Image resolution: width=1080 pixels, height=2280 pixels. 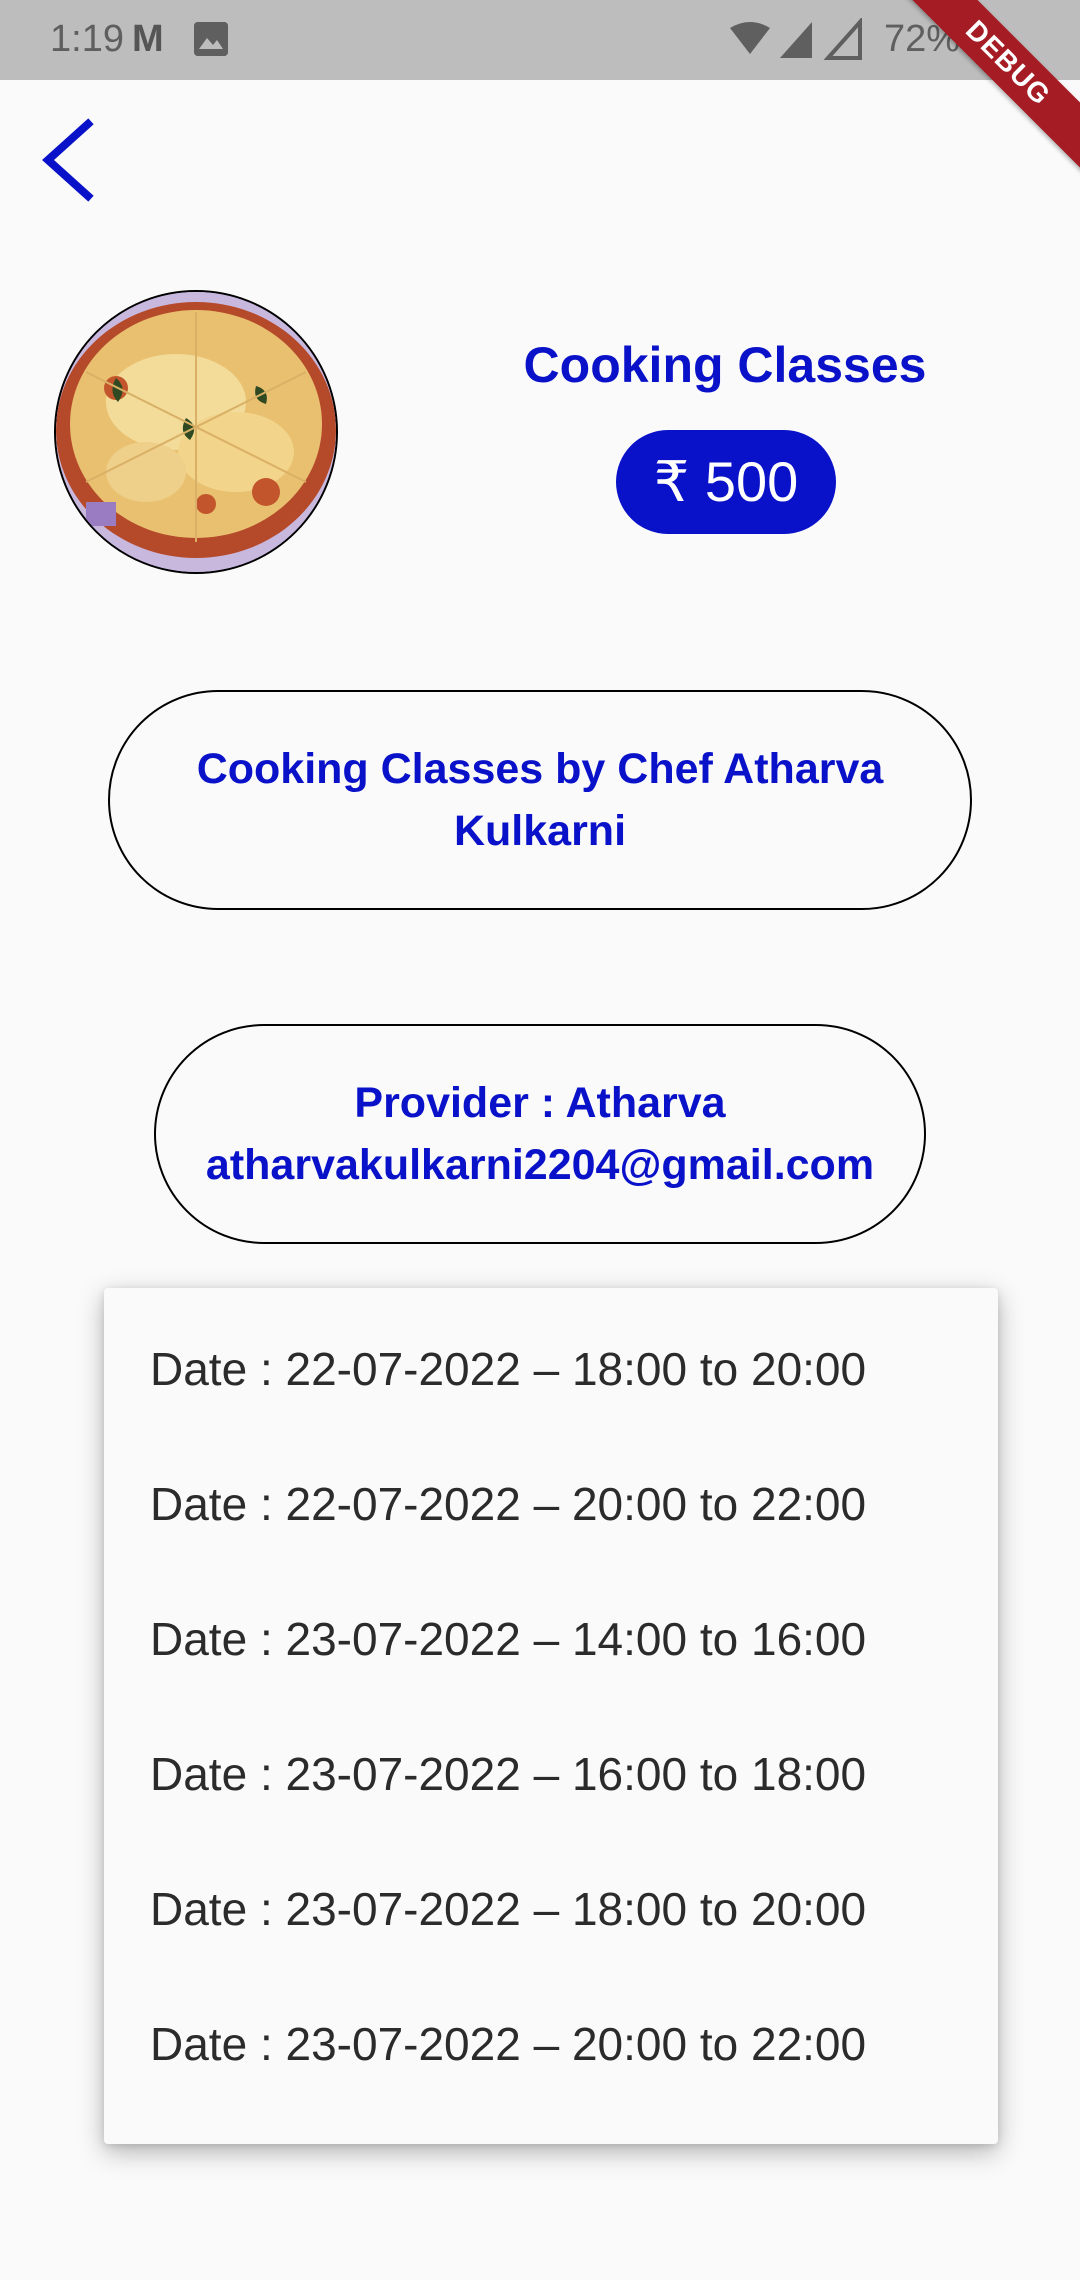 What do you see at coordinates (796, 40) in the screenshot?
I see `cell-signal-icon` at bounding box center [796, 40].